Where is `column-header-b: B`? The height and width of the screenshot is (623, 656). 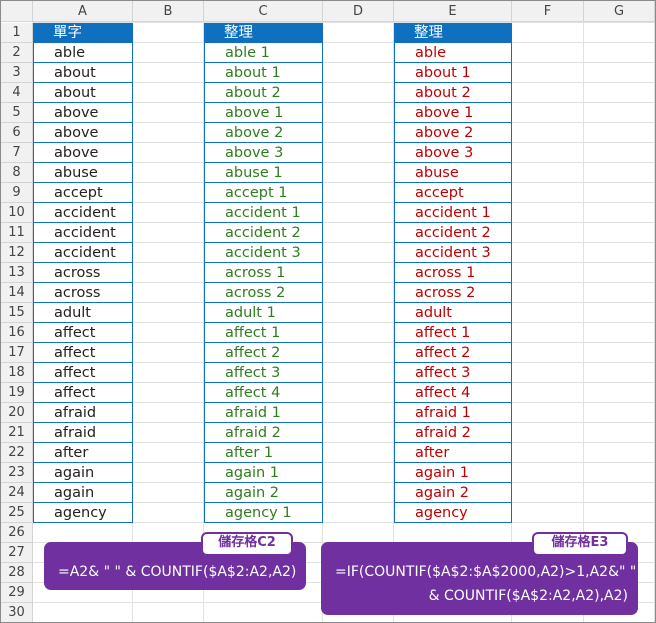
column-header-b: B is located at coordinates (168, 11).